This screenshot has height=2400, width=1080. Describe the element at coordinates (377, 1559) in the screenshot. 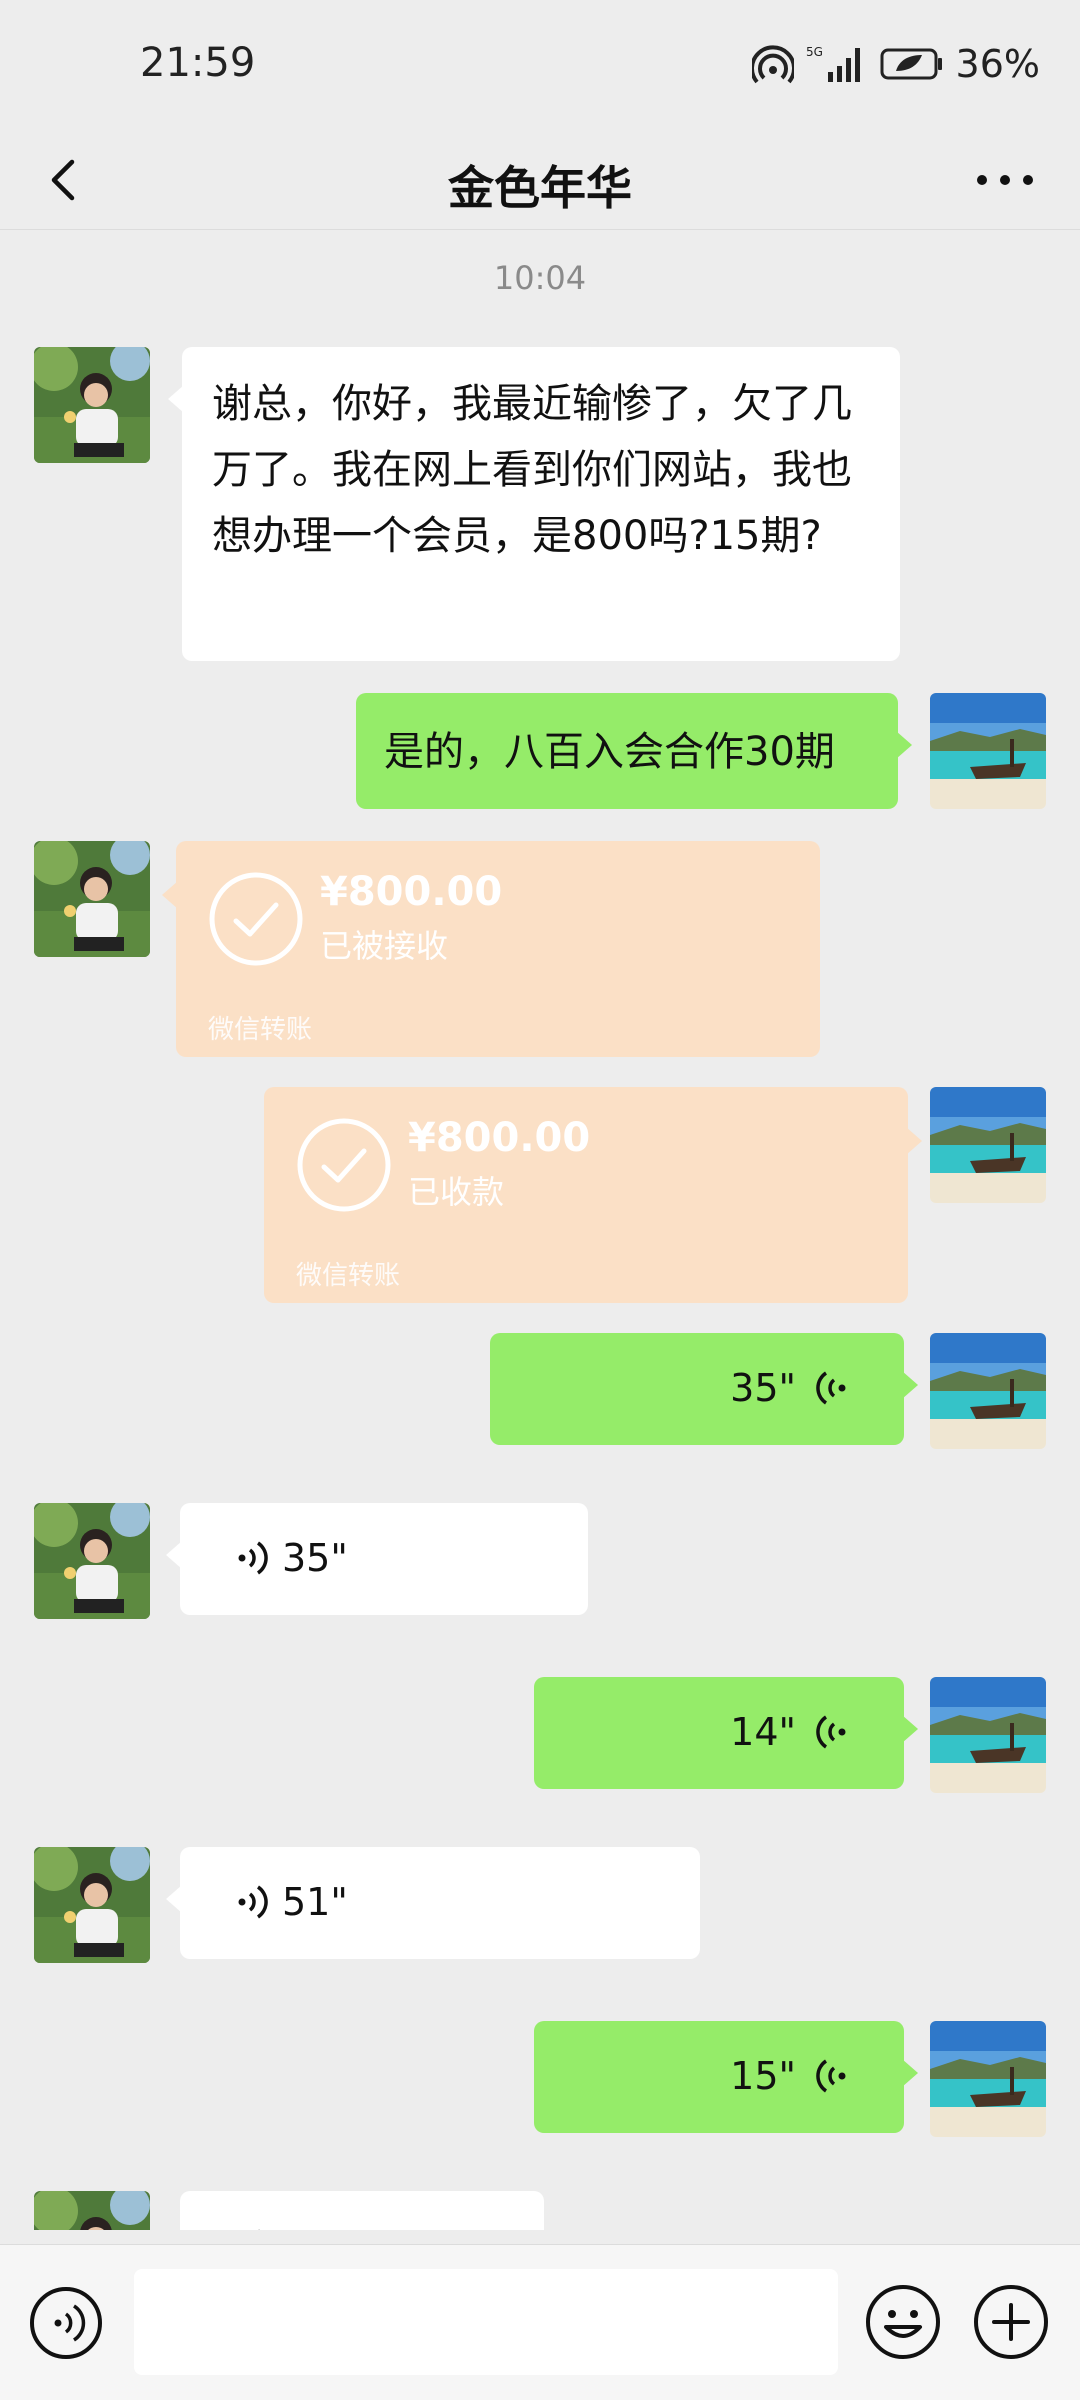

I see `incoming-voice-message: 35"` at that location.